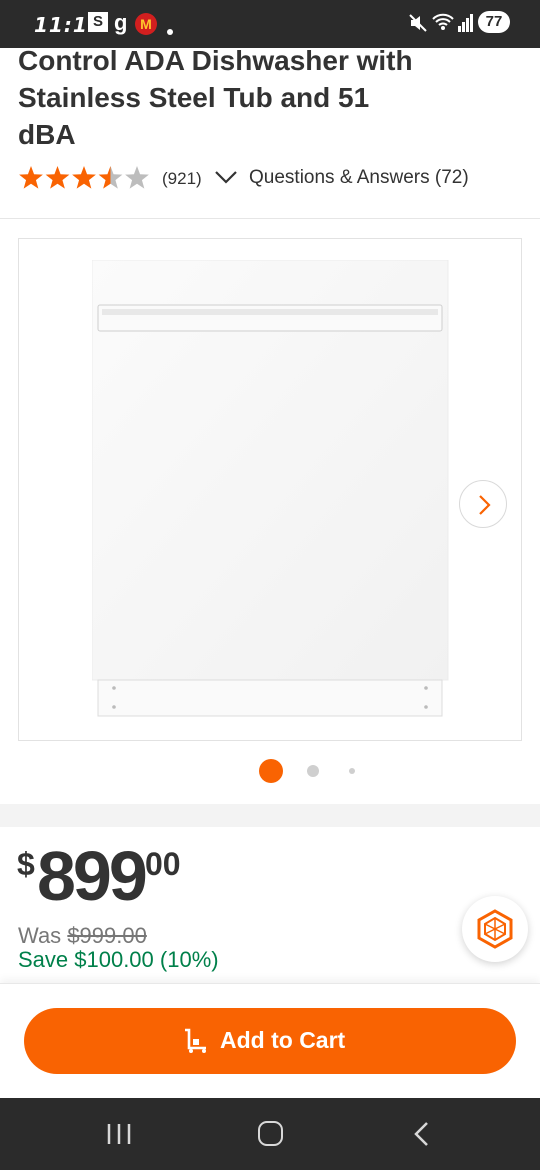 The width and height of the screenshot is (540, 1170). Describe the element at coordinates (170, 32) in the screenshot. I see `notification-dot-icon` at that location.